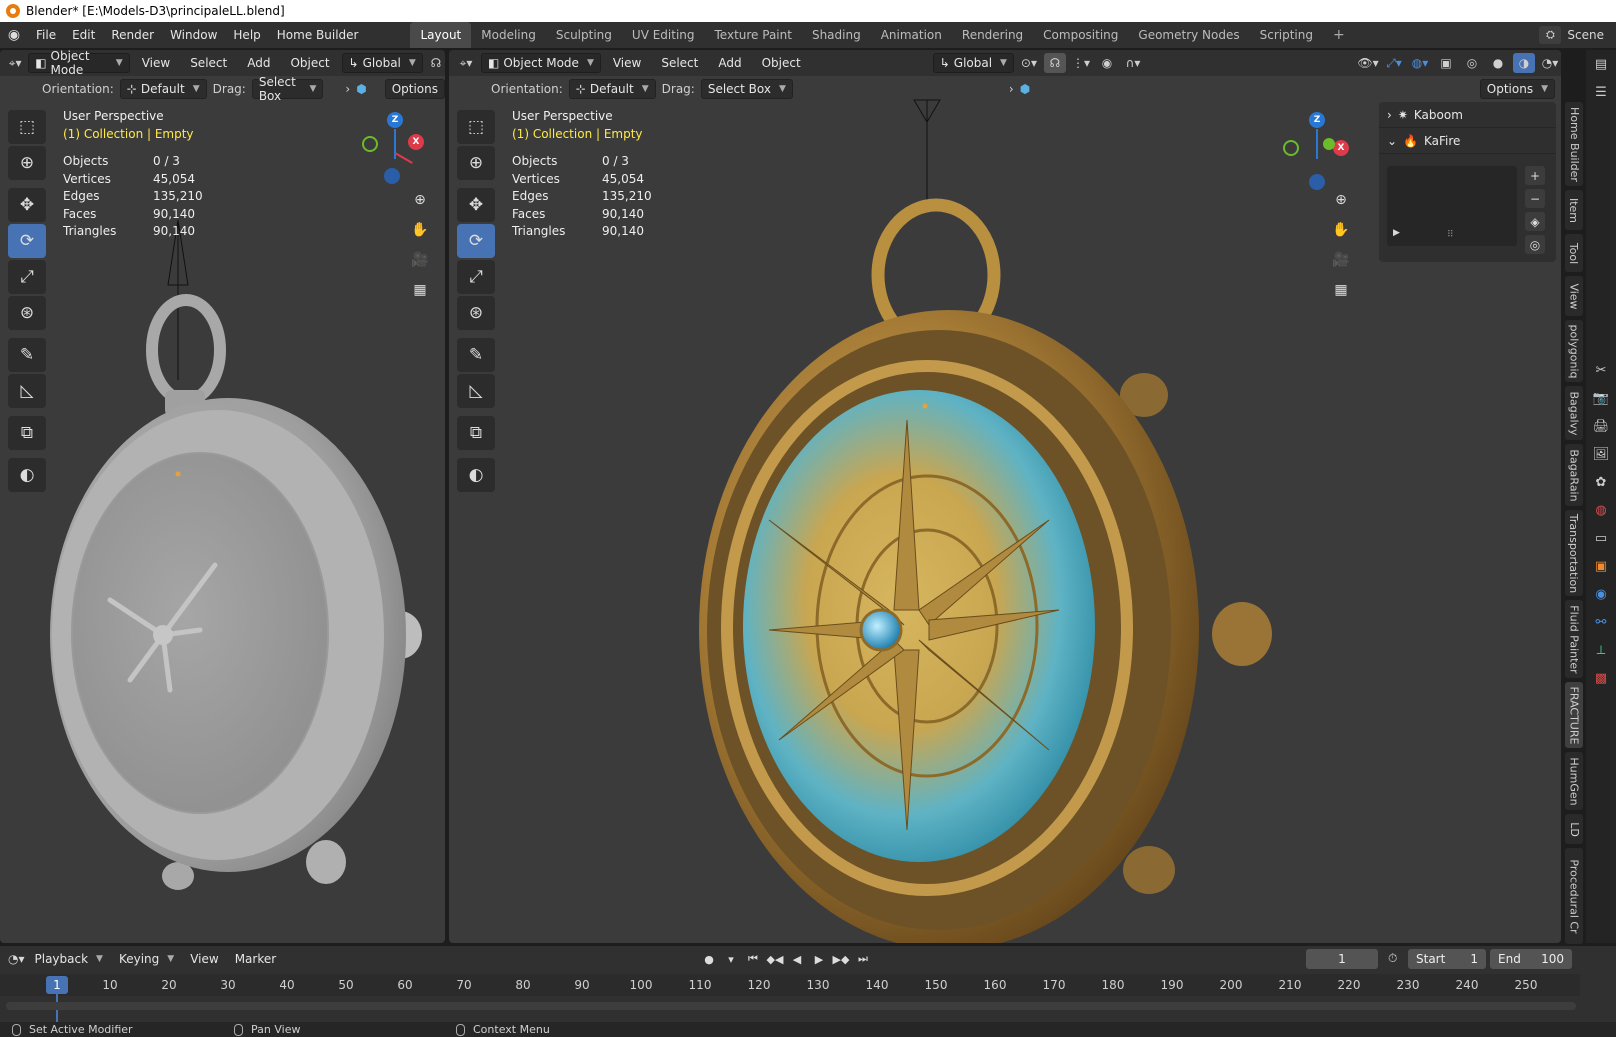  I want to click on pivot-point-icon: ⊙▾, so click(1029, 63).